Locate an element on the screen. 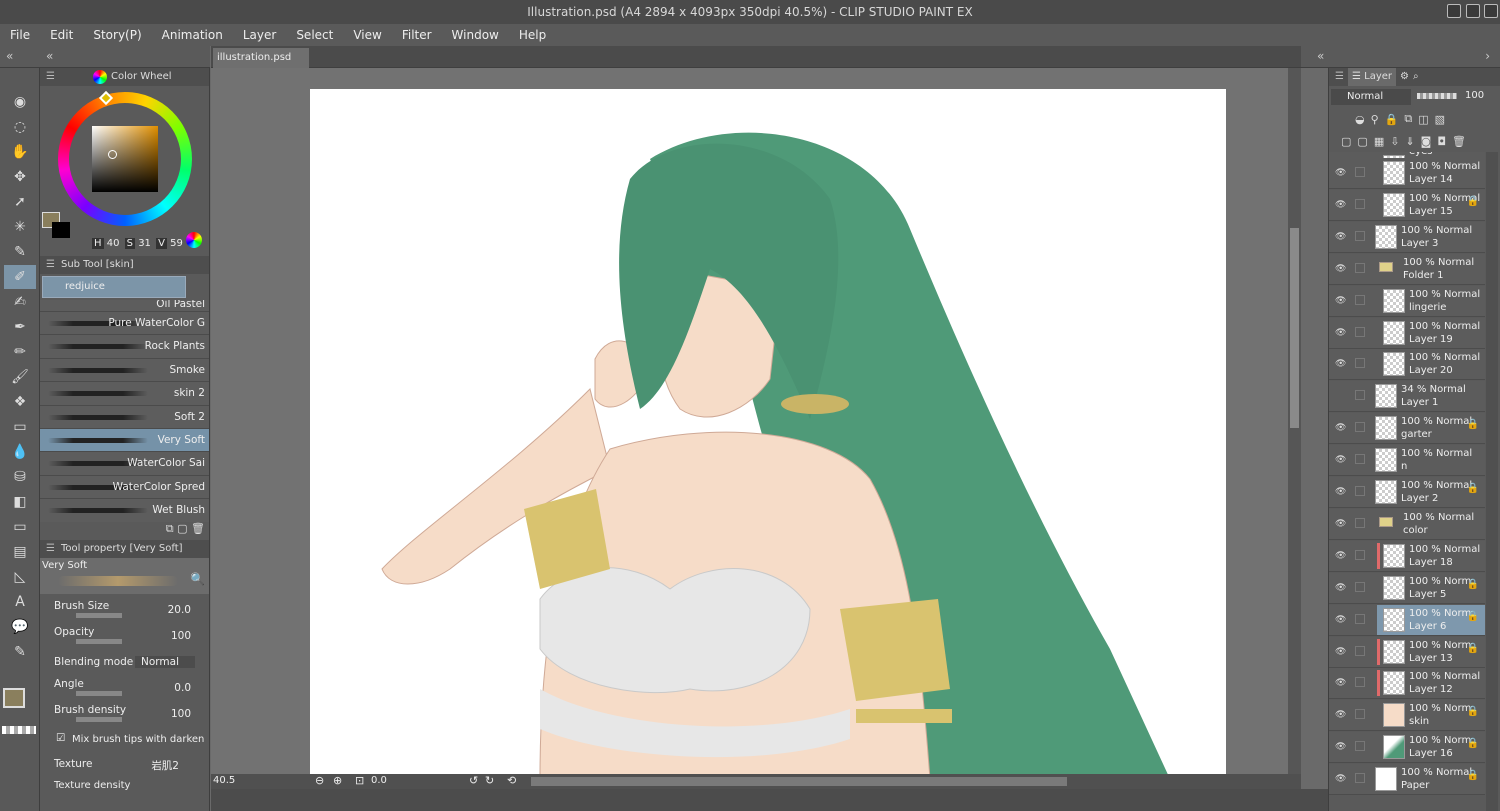  minimize-icon is located at coordinates (1454, 11).